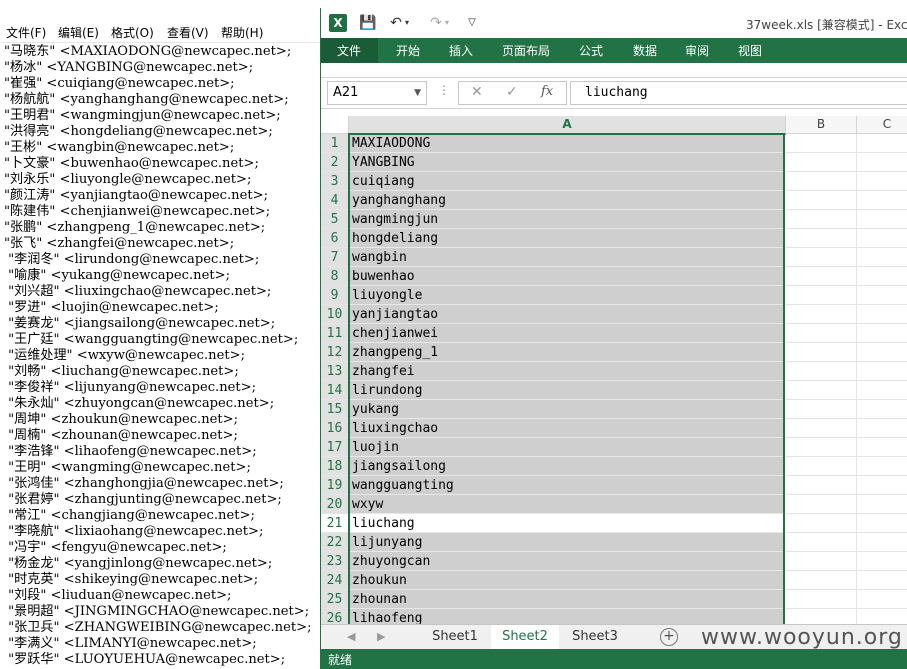 Image resolution: width=907 pixels, height=669 pixels. Describe the element at coordinates (335, 276) in the screenshot. I see `row-header: 8` at that location.